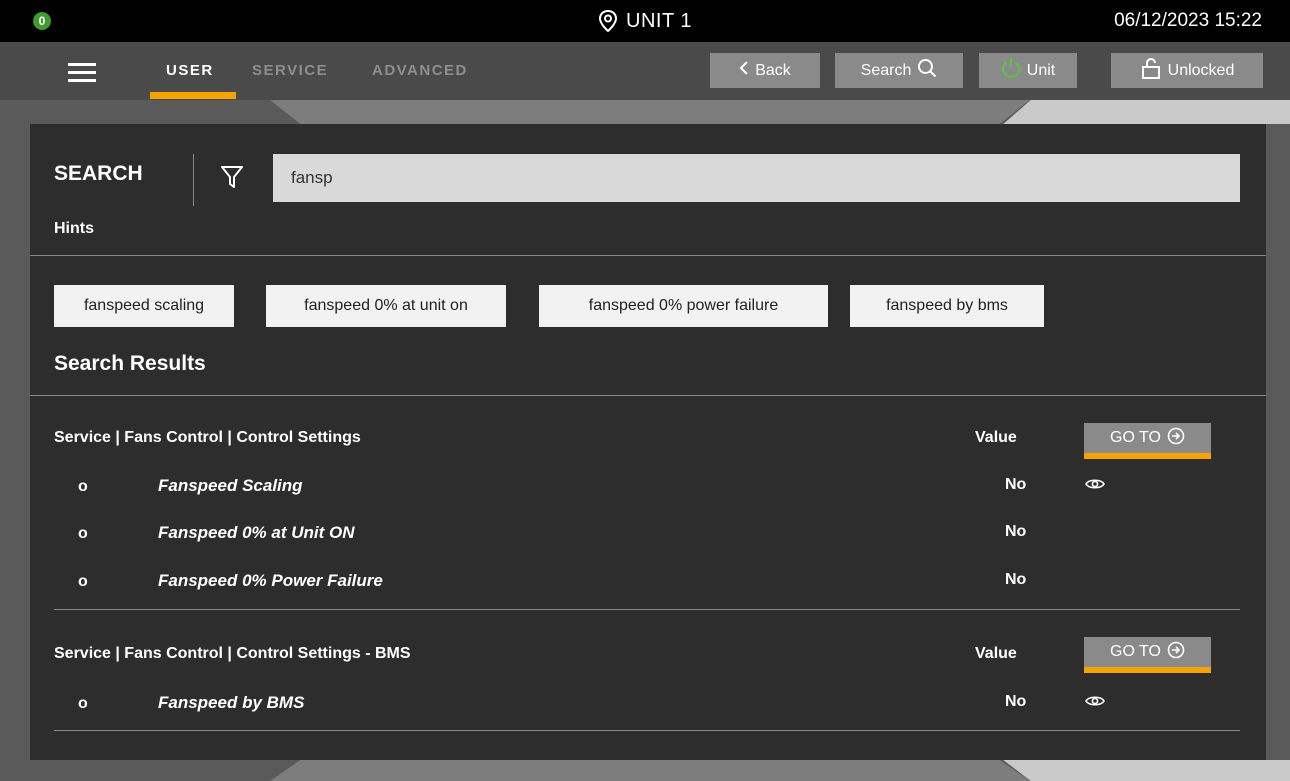 The image size is (1290, 781). Describe the element at coordinates (650, 770) in the screenshot. I see `decorative-ramp-bottom` at that location.